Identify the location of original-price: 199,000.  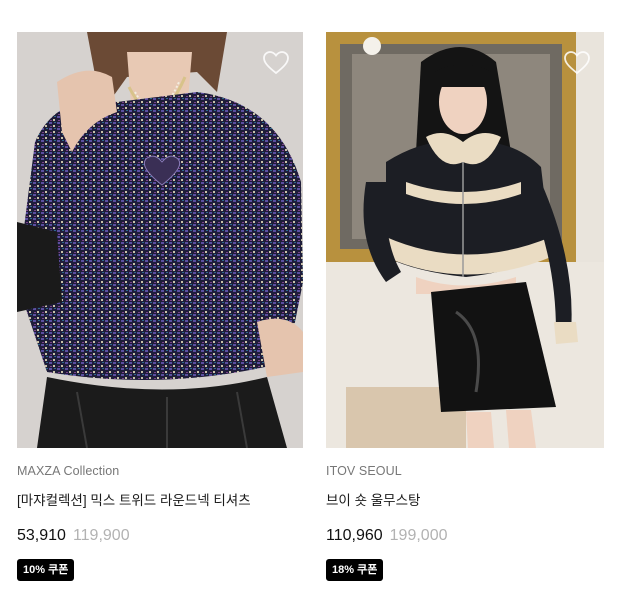
(418, 535).